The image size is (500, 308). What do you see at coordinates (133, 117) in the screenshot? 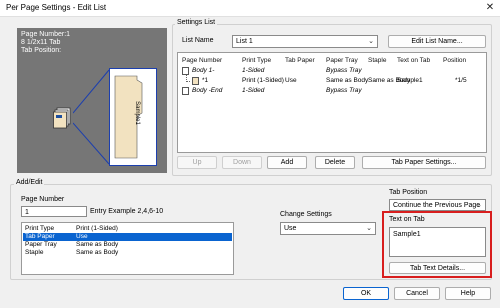
I see `tab-page-preview: Sample1` at bounding box center [133, 117].